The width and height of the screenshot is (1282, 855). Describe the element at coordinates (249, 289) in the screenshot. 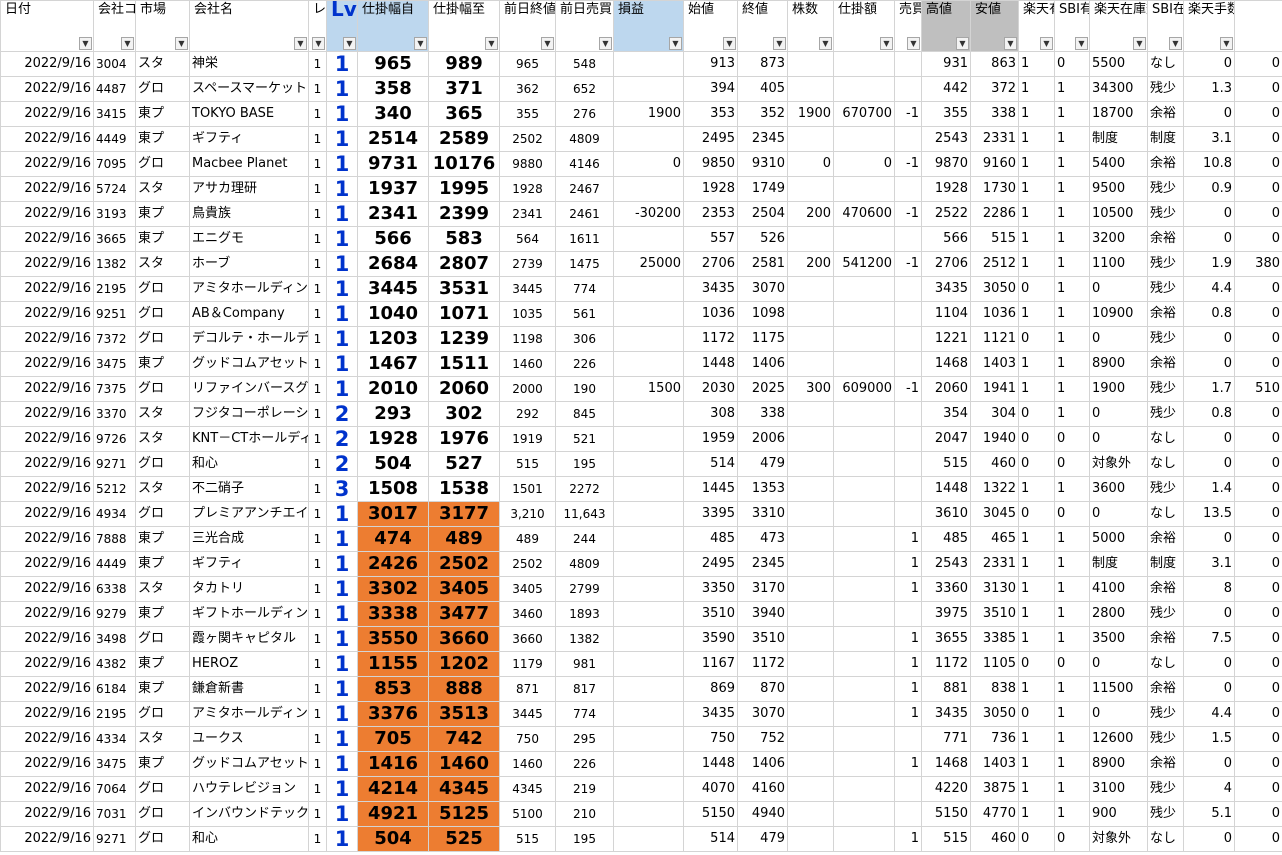

I see `table-cell: アミタホールディングス` at that location.